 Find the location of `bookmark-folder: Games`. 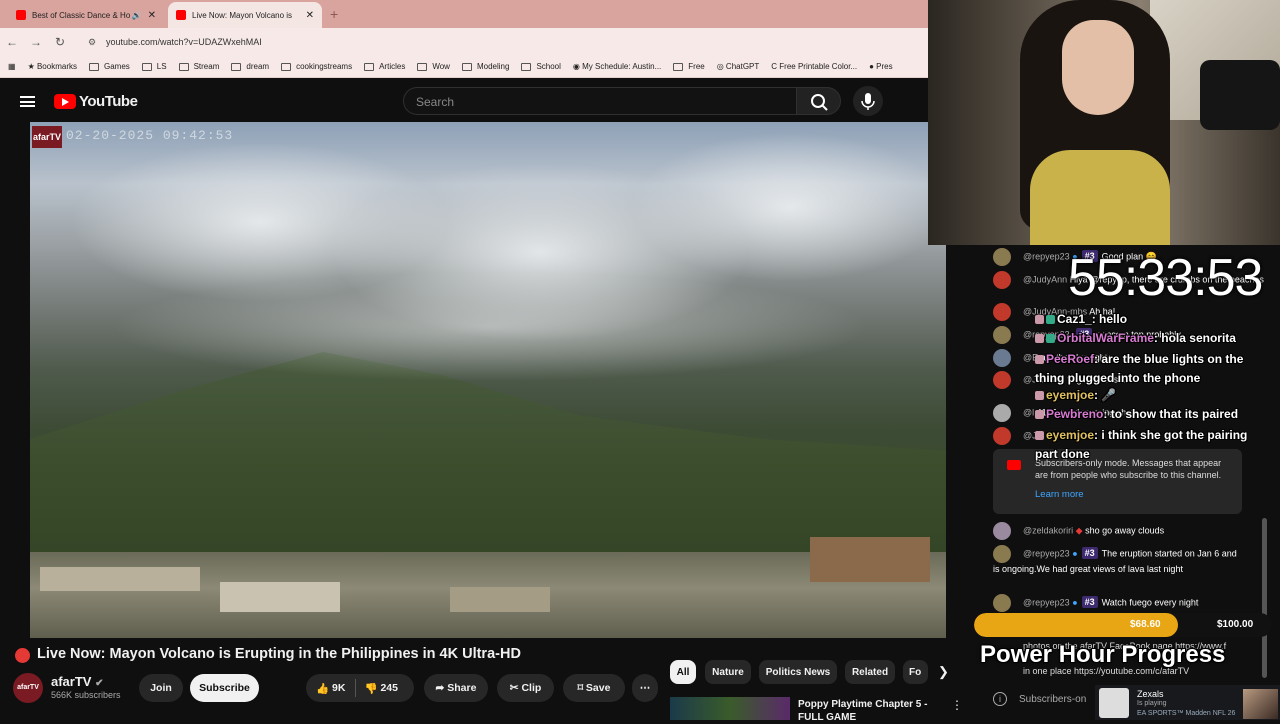

bookmark-folder: Games is located at coordinates (109, 66).